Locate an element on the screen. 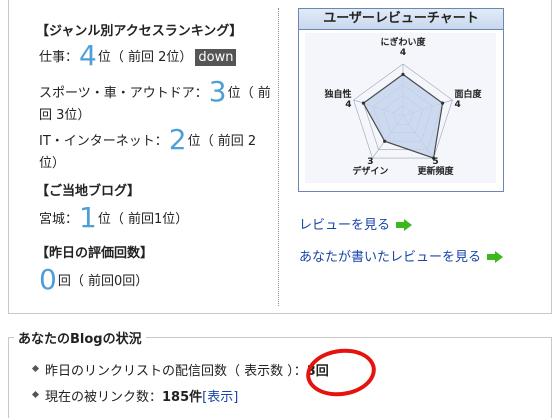 This screenshot has height=418, width=560. blog-status-title: あなたのBlogの状況 is located at coordinates (80, 337).